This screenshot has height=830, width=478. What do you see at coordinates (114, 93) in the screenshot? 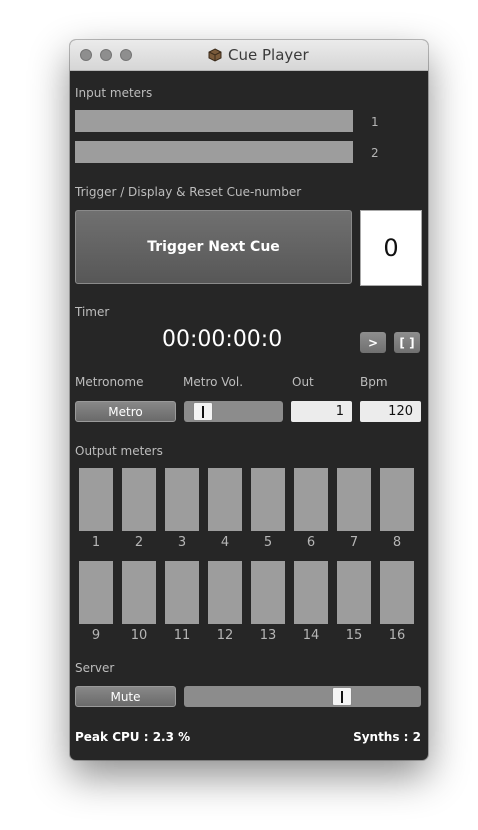
I see `input-meters-label: Input meters` at bounding box center [114, 93].